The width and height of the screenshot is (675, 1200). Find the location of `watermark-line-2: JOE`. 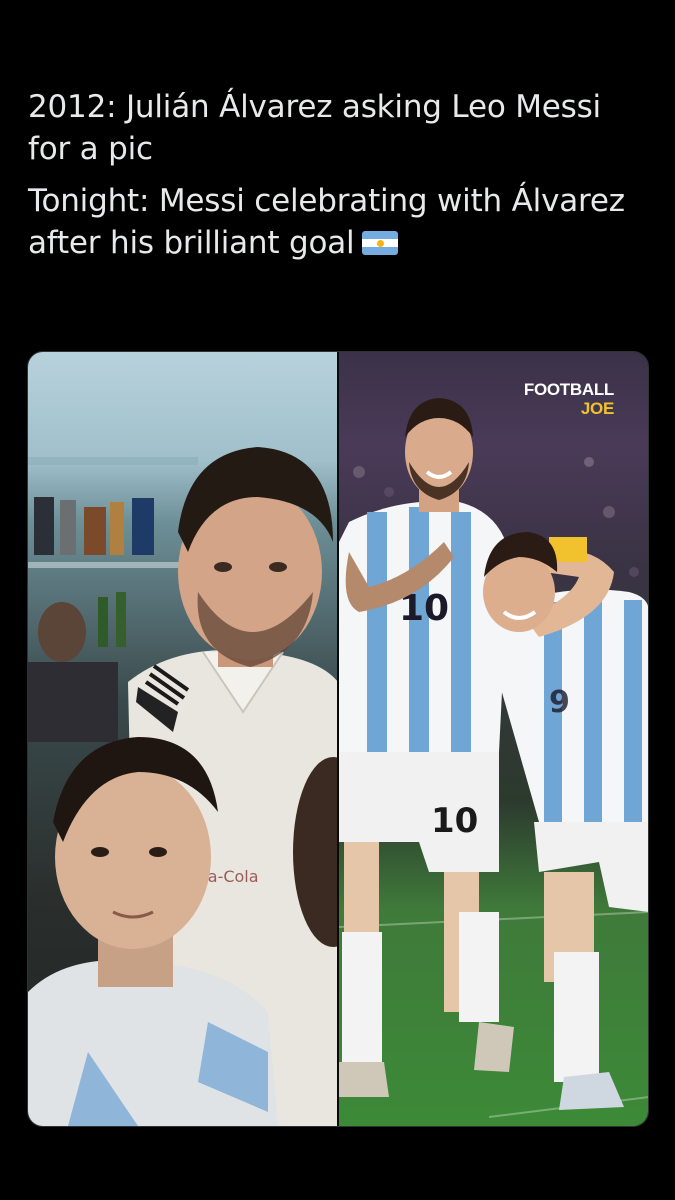

watermark-line-2: JOE is located at coordinates (597, 408).